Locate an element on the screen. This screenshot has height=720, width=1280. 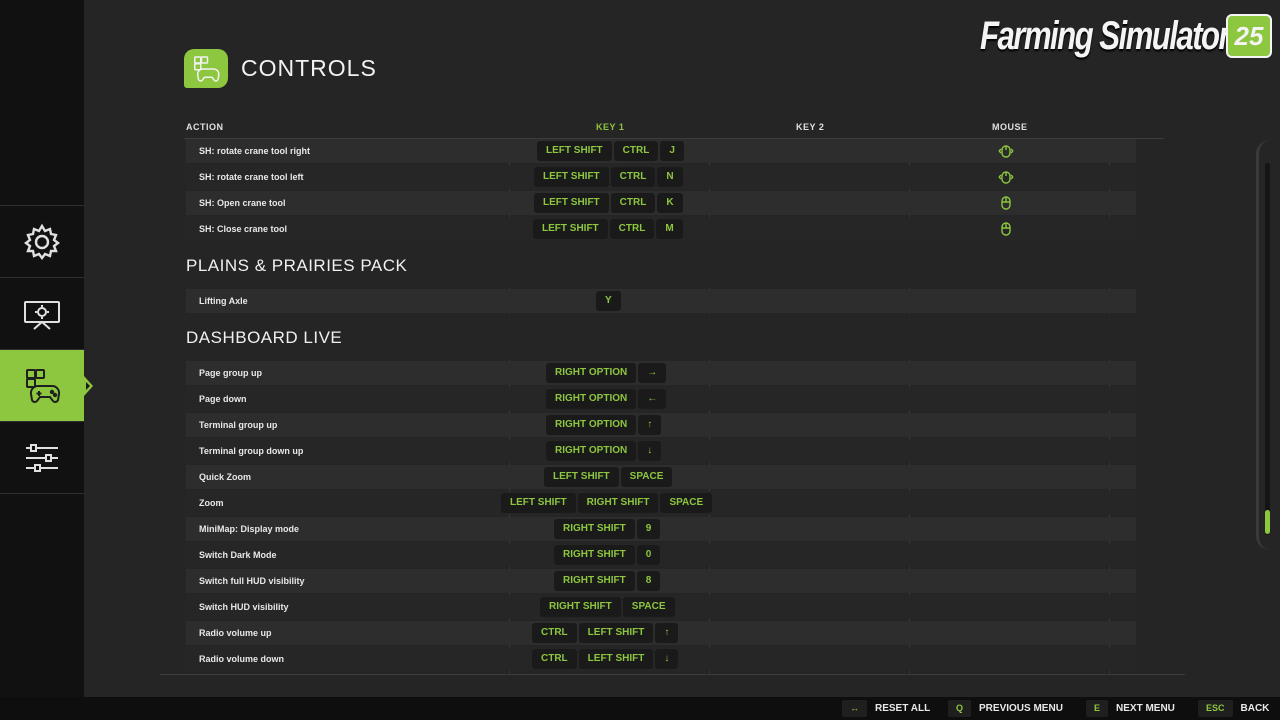
key1-binding: RIGHT SHIFT 9 is located at coordinates (607, 529).